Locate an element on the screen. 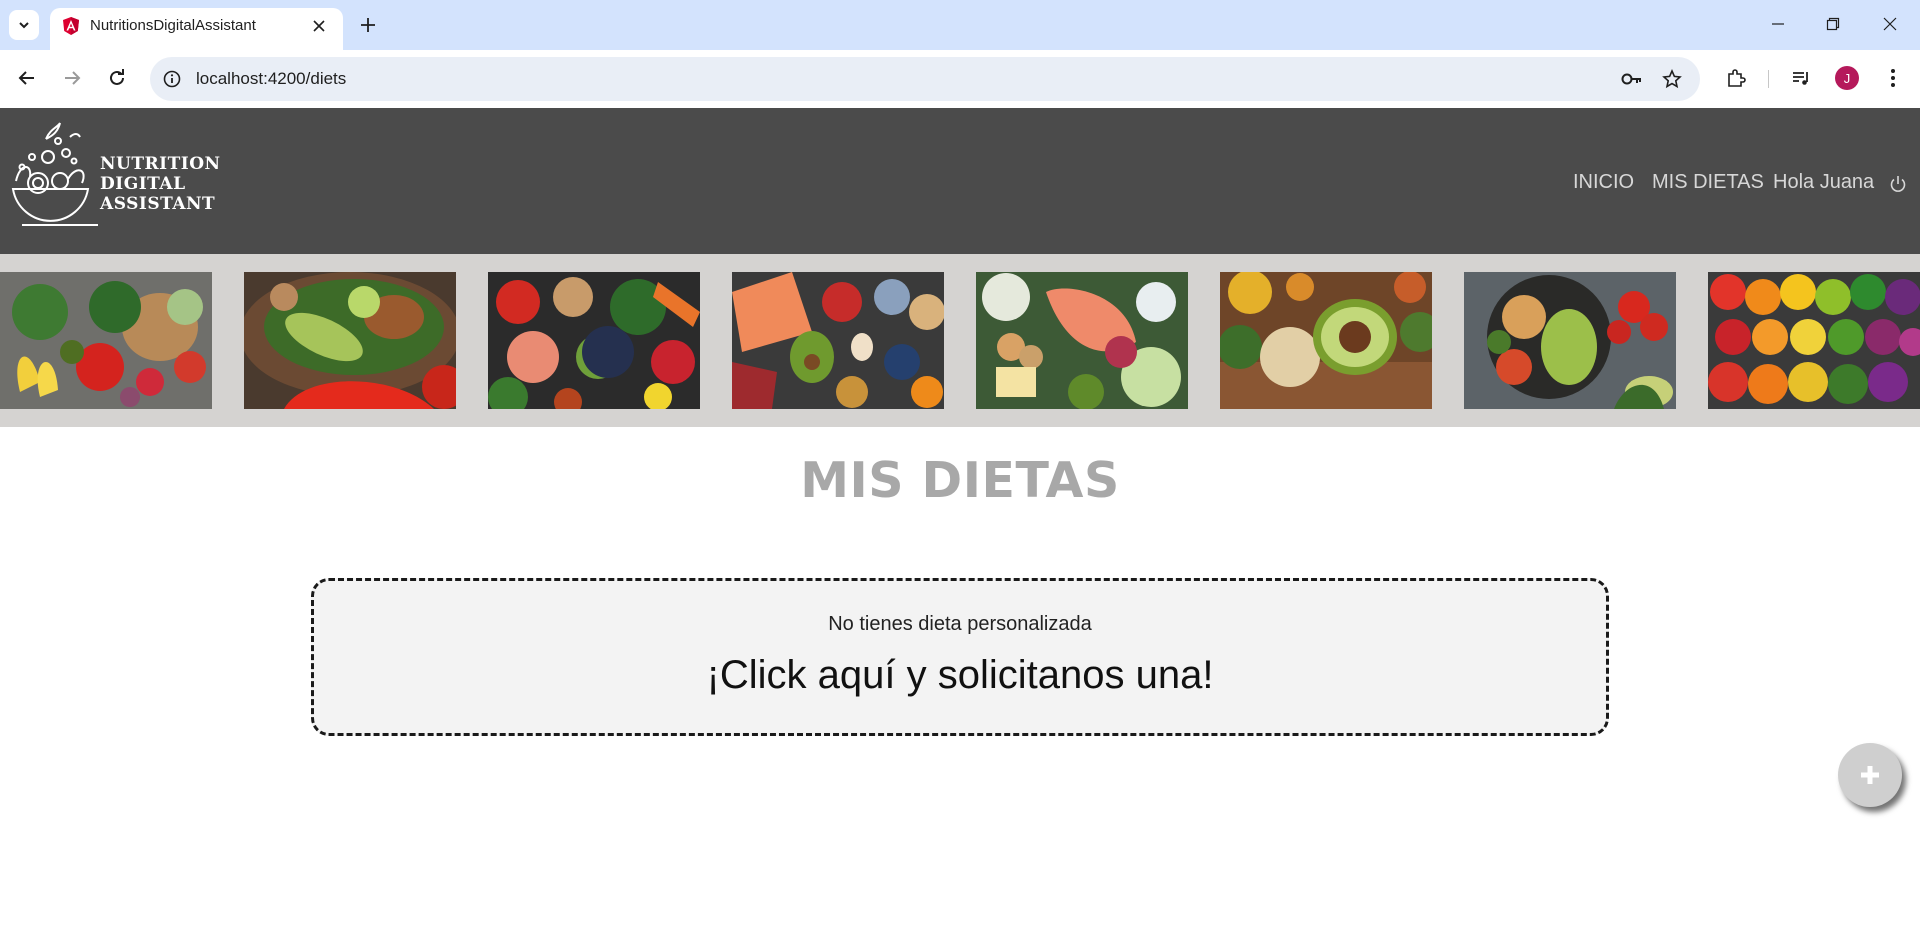  extensions-button is located at coordinates (1736, 78).